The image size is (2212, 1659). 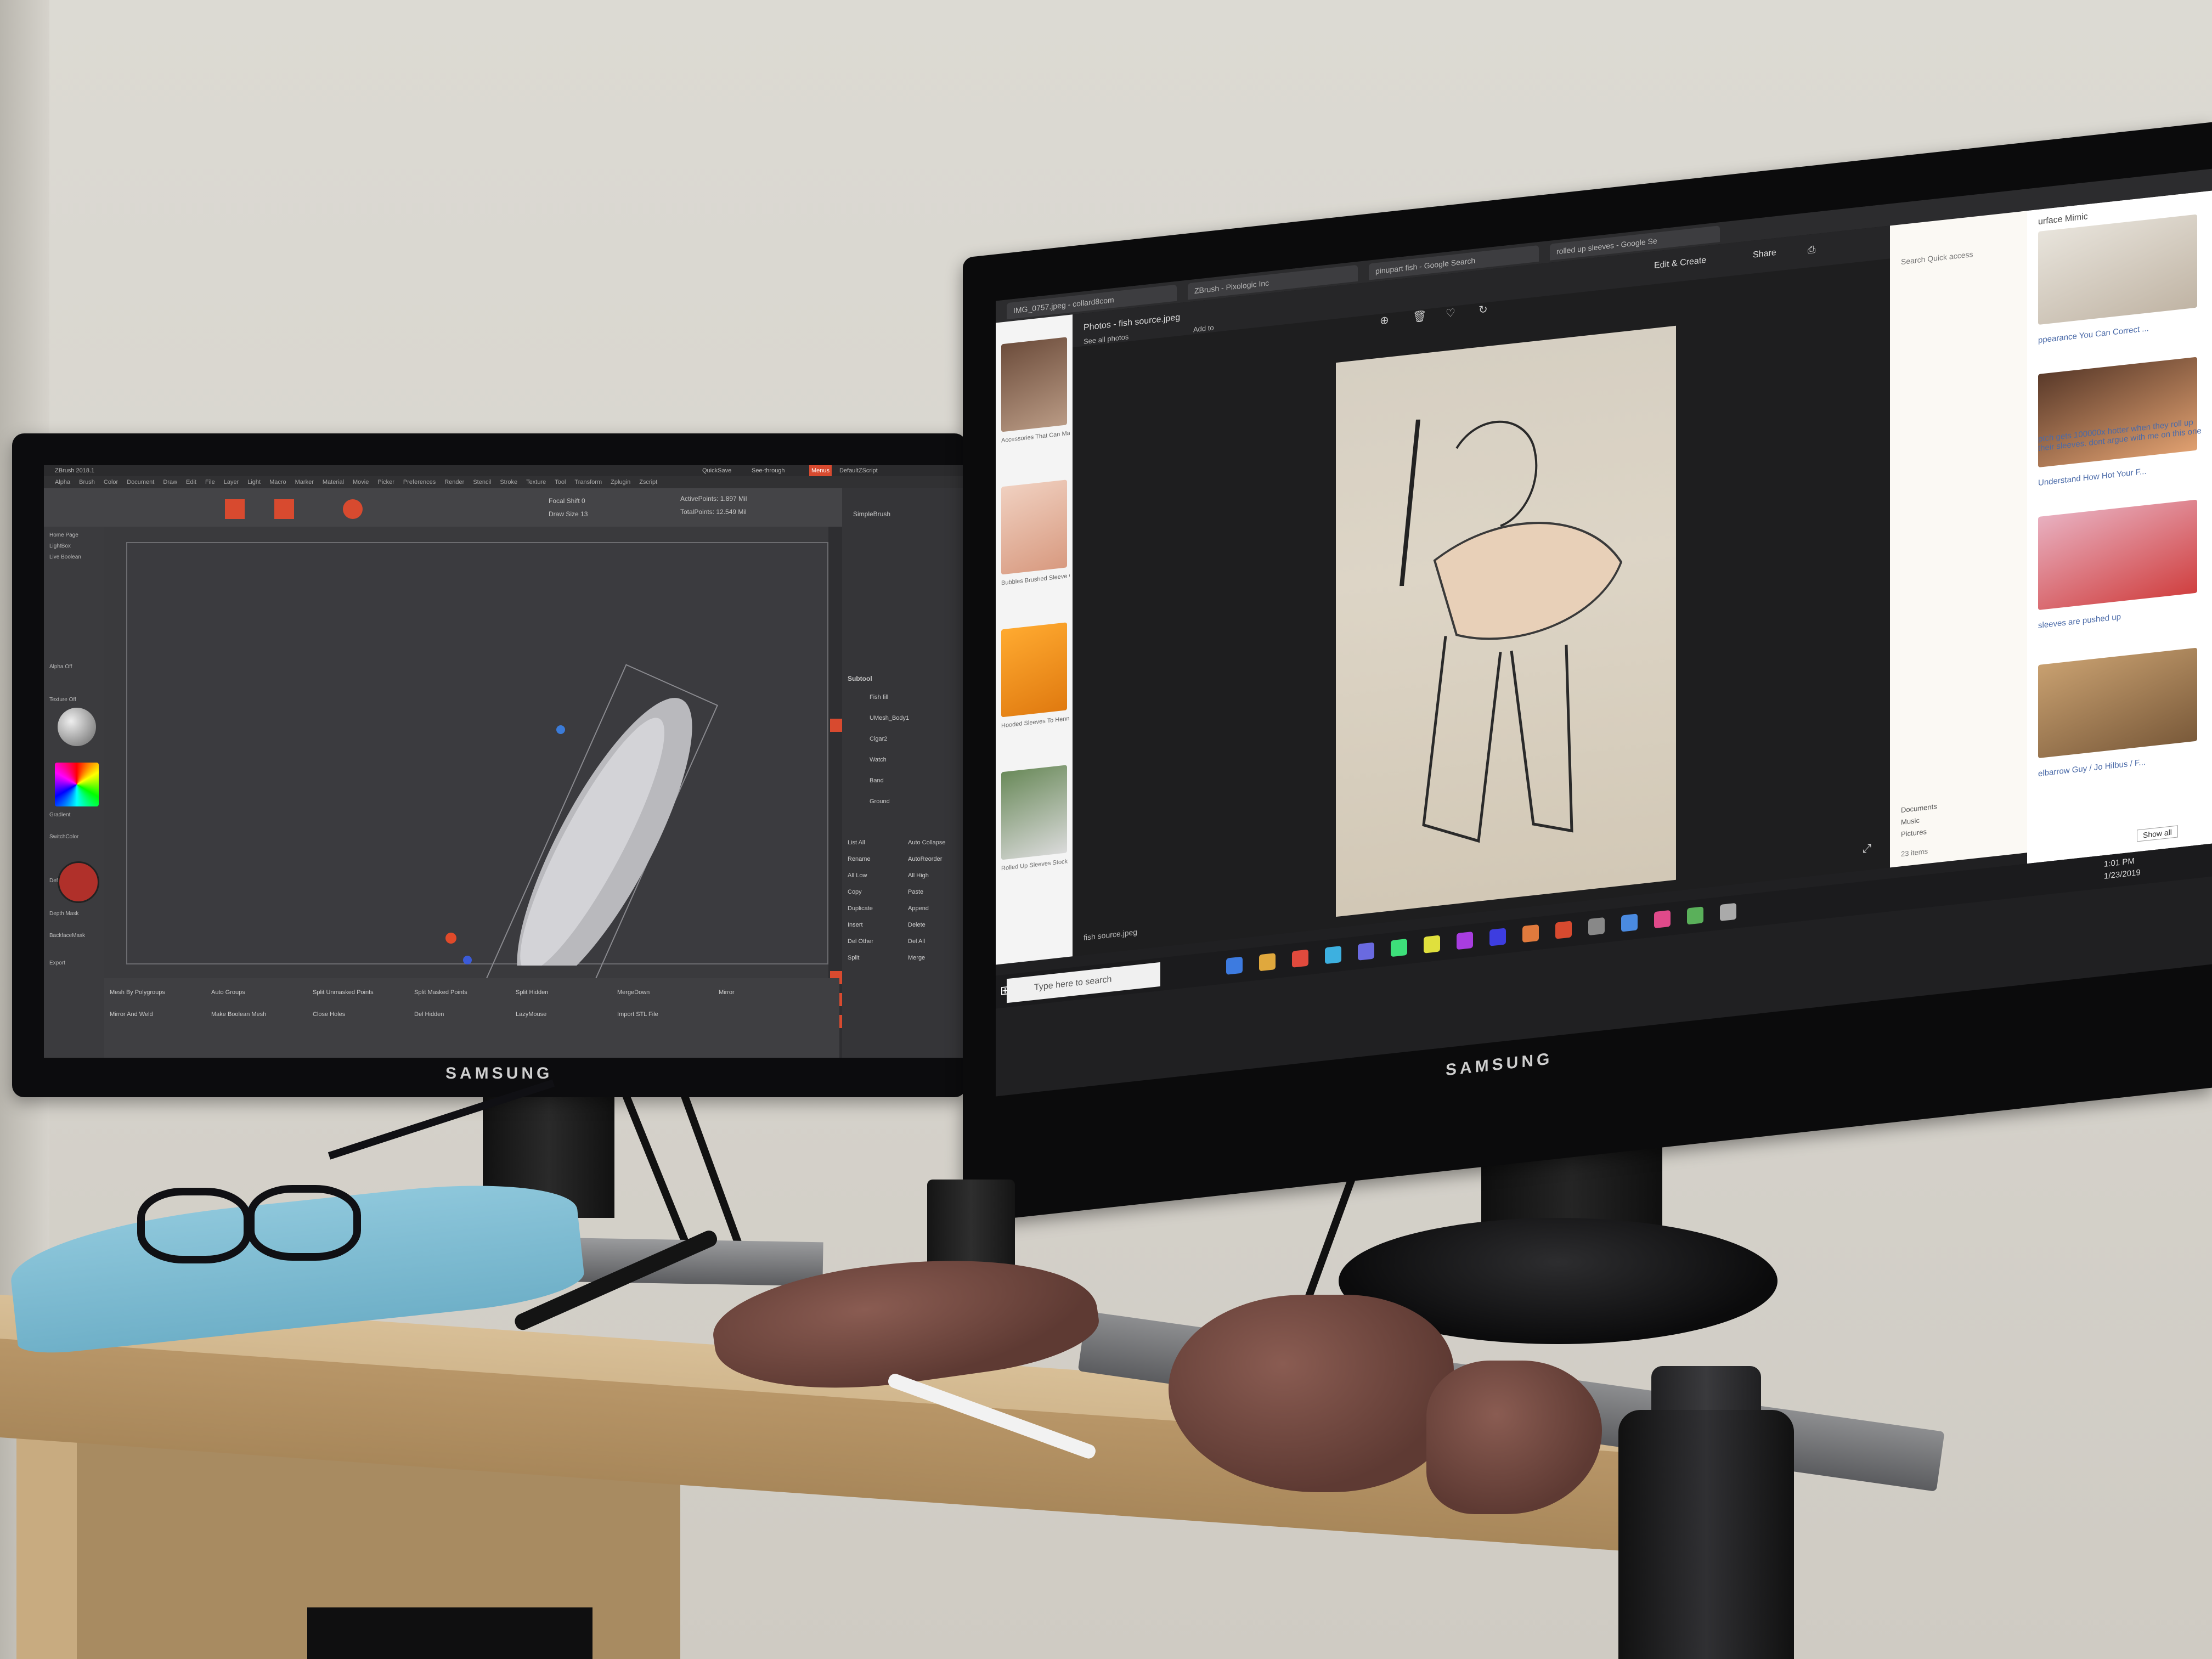 What do you see at coordinates (137, 993) in the screenshot?
I see `geometry-button: Mesh By Polygroups` at bounding box center [137, 993].